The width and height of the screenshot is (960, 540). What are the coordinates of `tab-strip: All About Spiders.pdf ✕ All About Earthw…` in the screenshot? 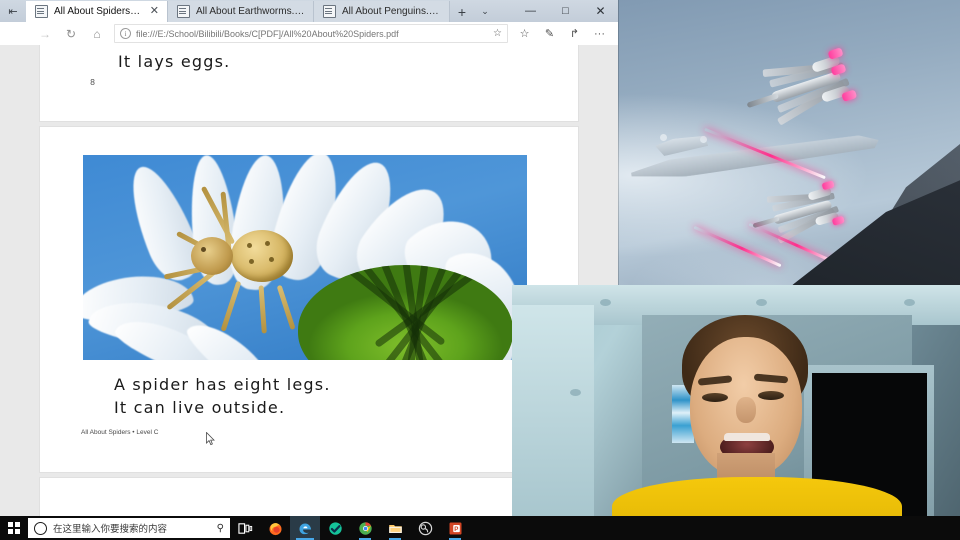 It's located at (261, 11).